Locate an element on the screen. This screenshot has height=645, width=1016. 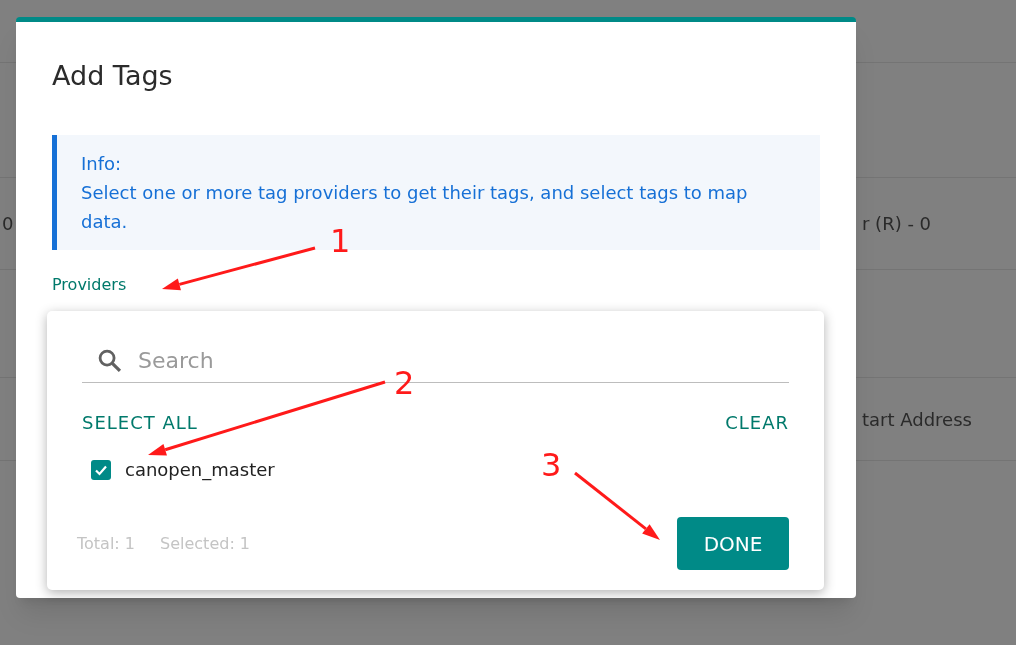
option-label: canopen_master is located at coordinates (200, 469).